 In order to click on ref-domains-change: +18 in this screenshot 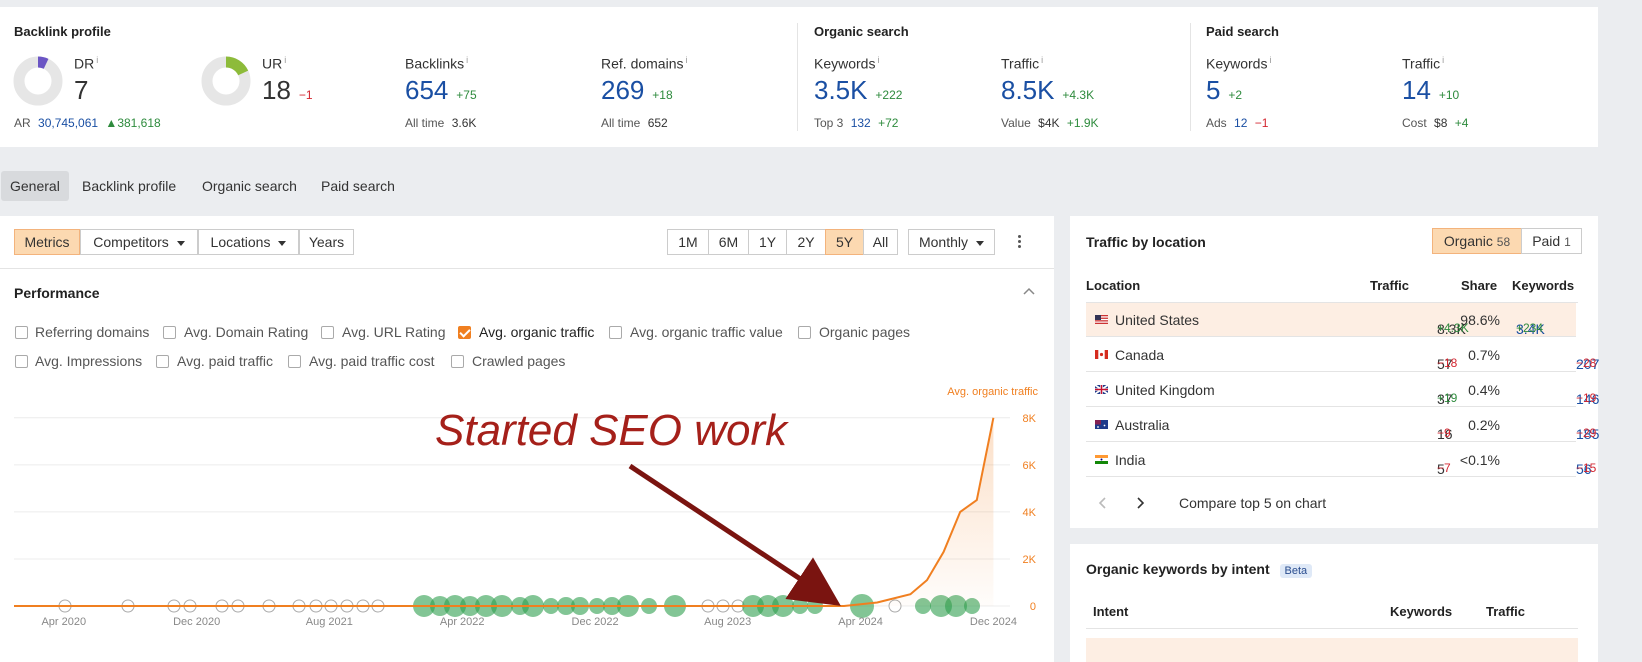, I will do `click(662, 95)`.